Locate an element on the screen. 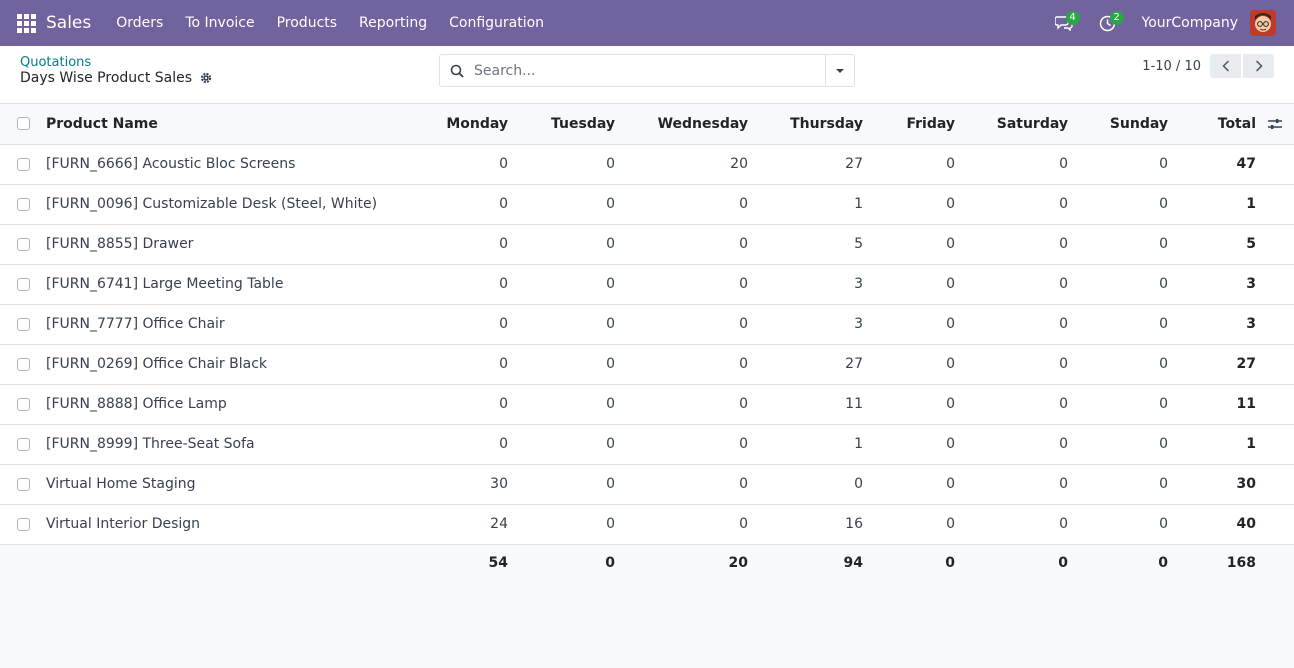 Image resolution: width=1294 pixels, height=668 pixels. product-name-cell: [FURN_8855] Drawer is located at coordinates (227, 244).